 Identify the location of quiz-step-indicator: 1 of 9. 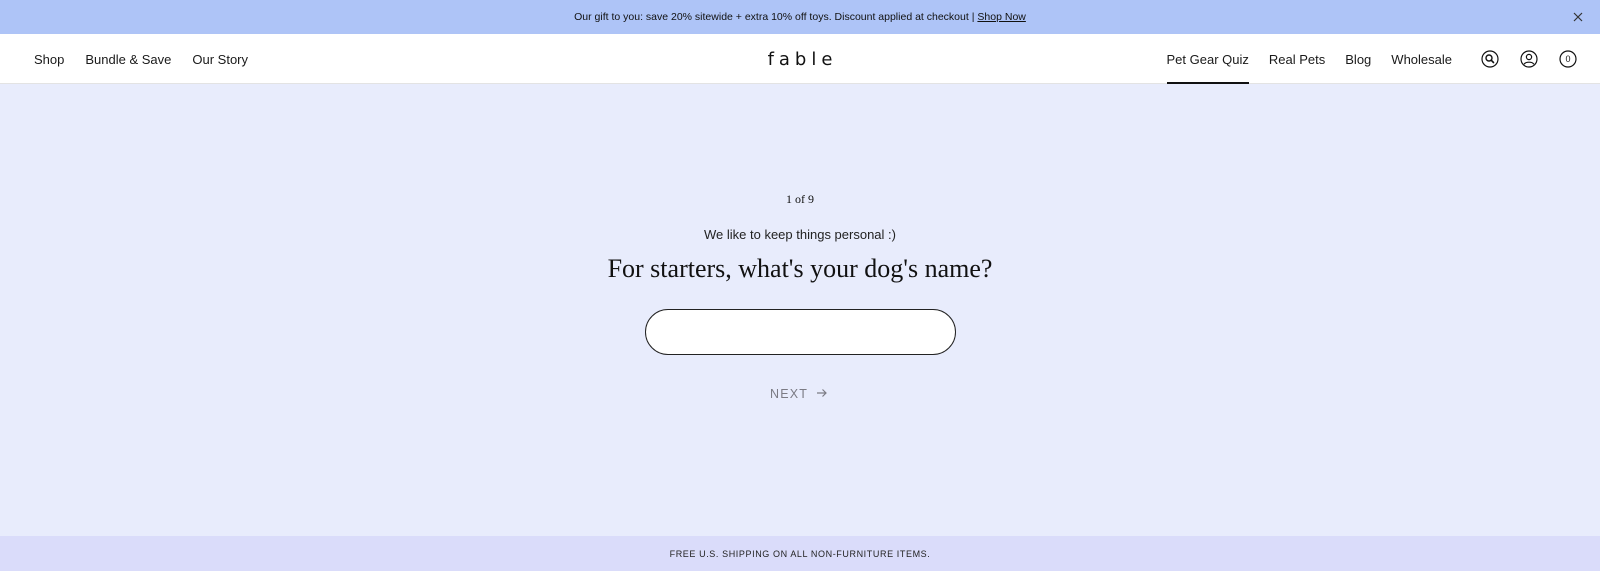
(800, 199).